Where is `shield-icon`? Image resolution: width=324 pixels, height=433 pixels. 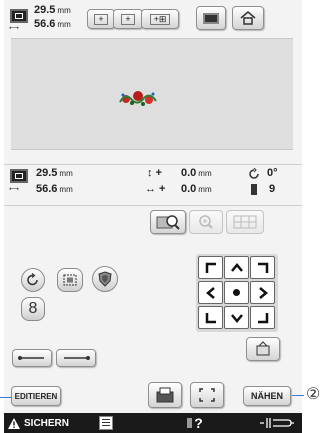 shield-icon is located at coordinates (105, 279).